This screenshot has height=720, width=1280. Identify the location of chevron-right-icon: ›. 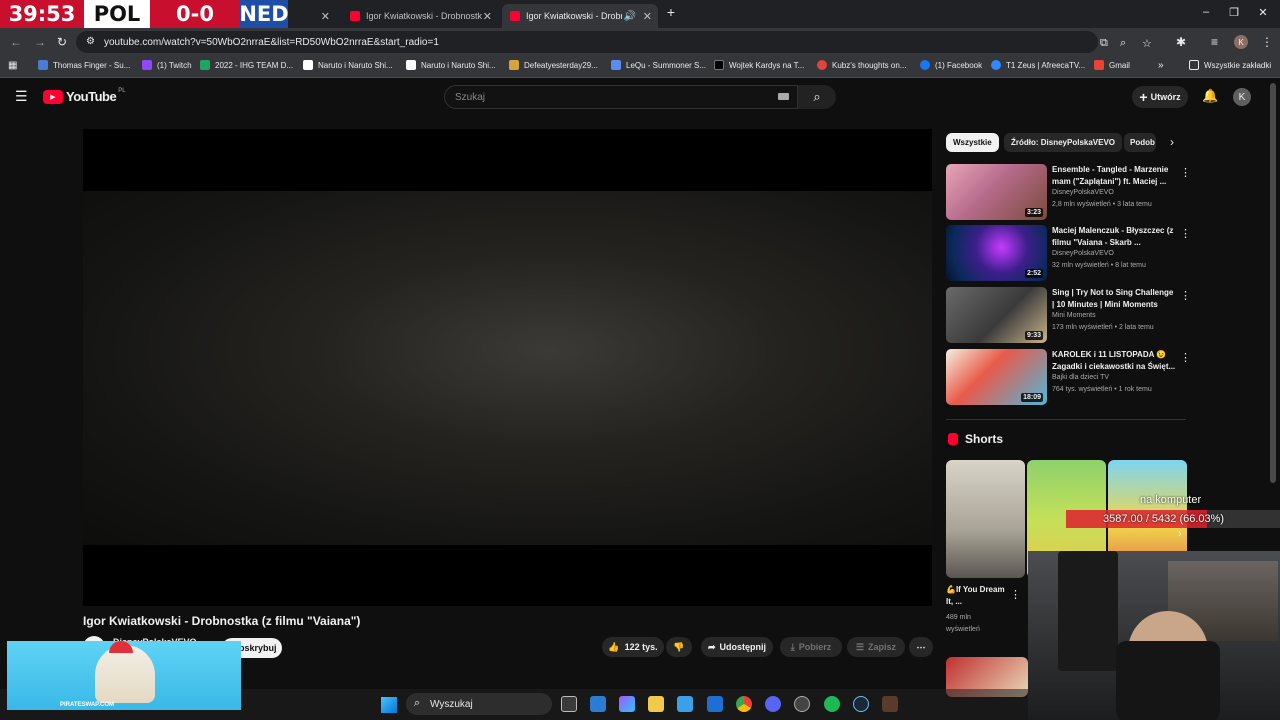
(1172, 142).